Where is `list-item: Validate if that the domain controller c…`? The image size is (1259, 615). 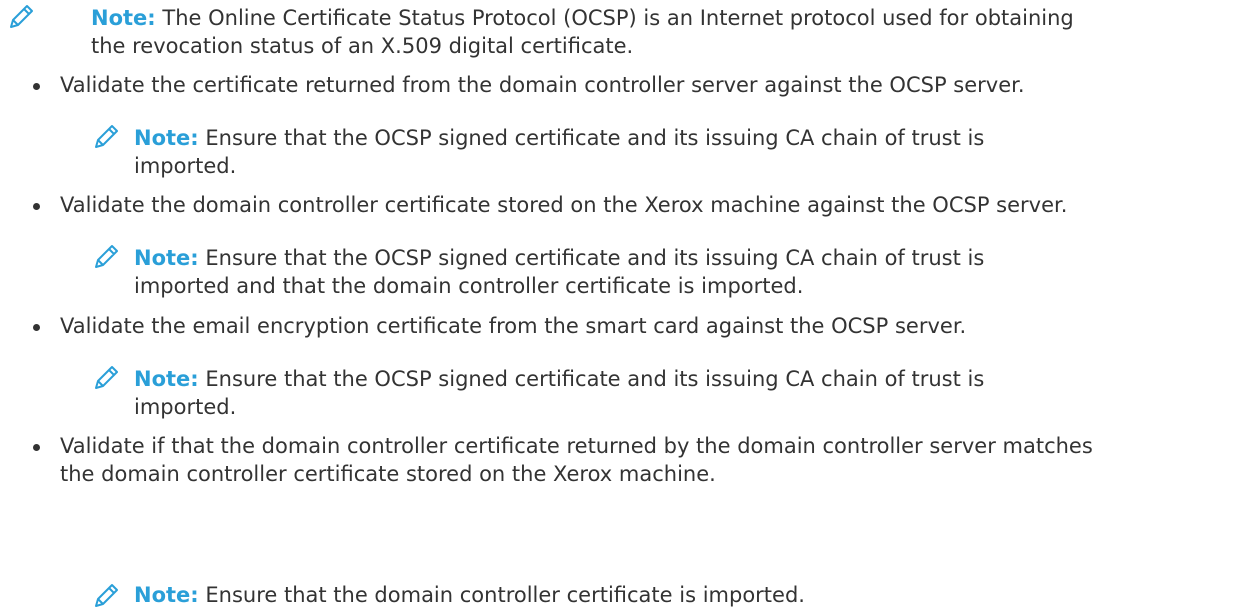 list-item: Validate if that the domain controller c… is located at coordinates (646, 460).